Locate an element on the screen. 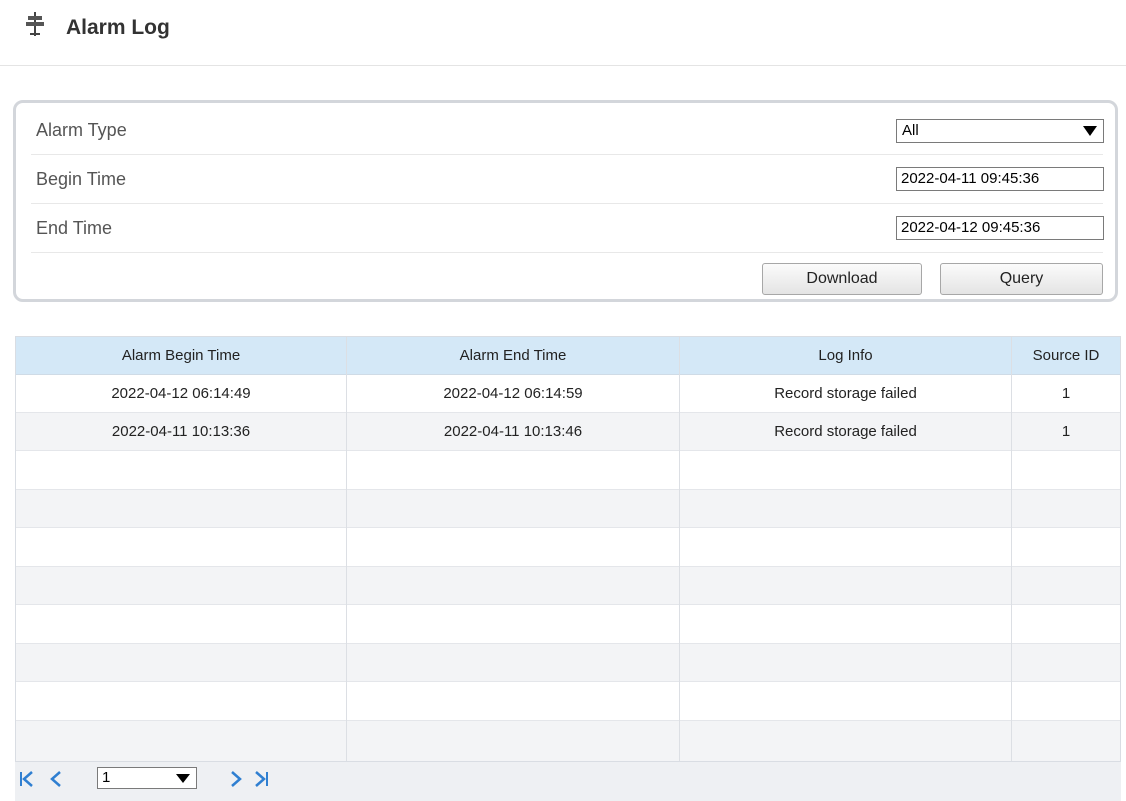 The width and height of the screenshot is (1126, 801). column-header-begin-time: Alarm Begin Time is located at coordinates (181, 355).